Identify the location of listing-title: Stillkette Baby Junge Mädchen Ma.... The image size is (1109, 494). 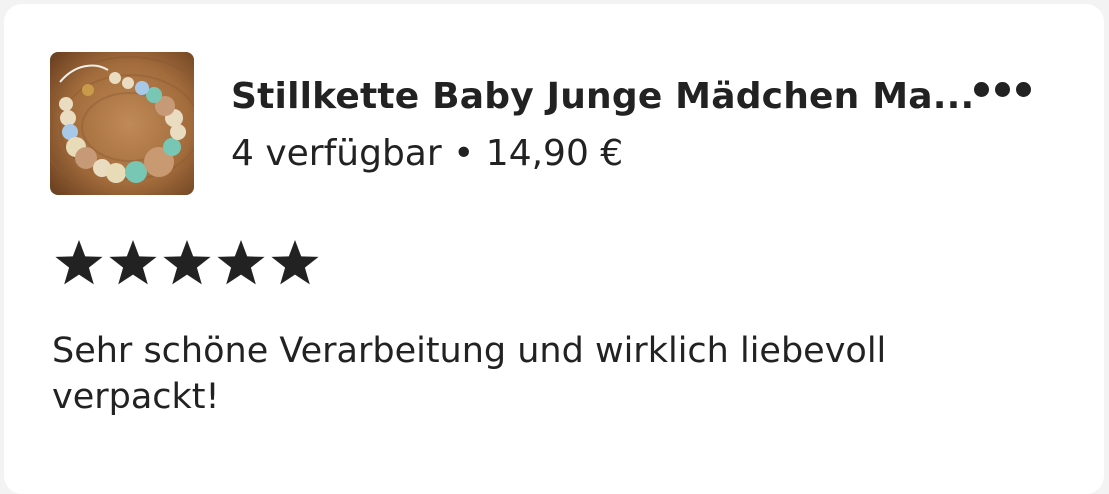
(602, 96).